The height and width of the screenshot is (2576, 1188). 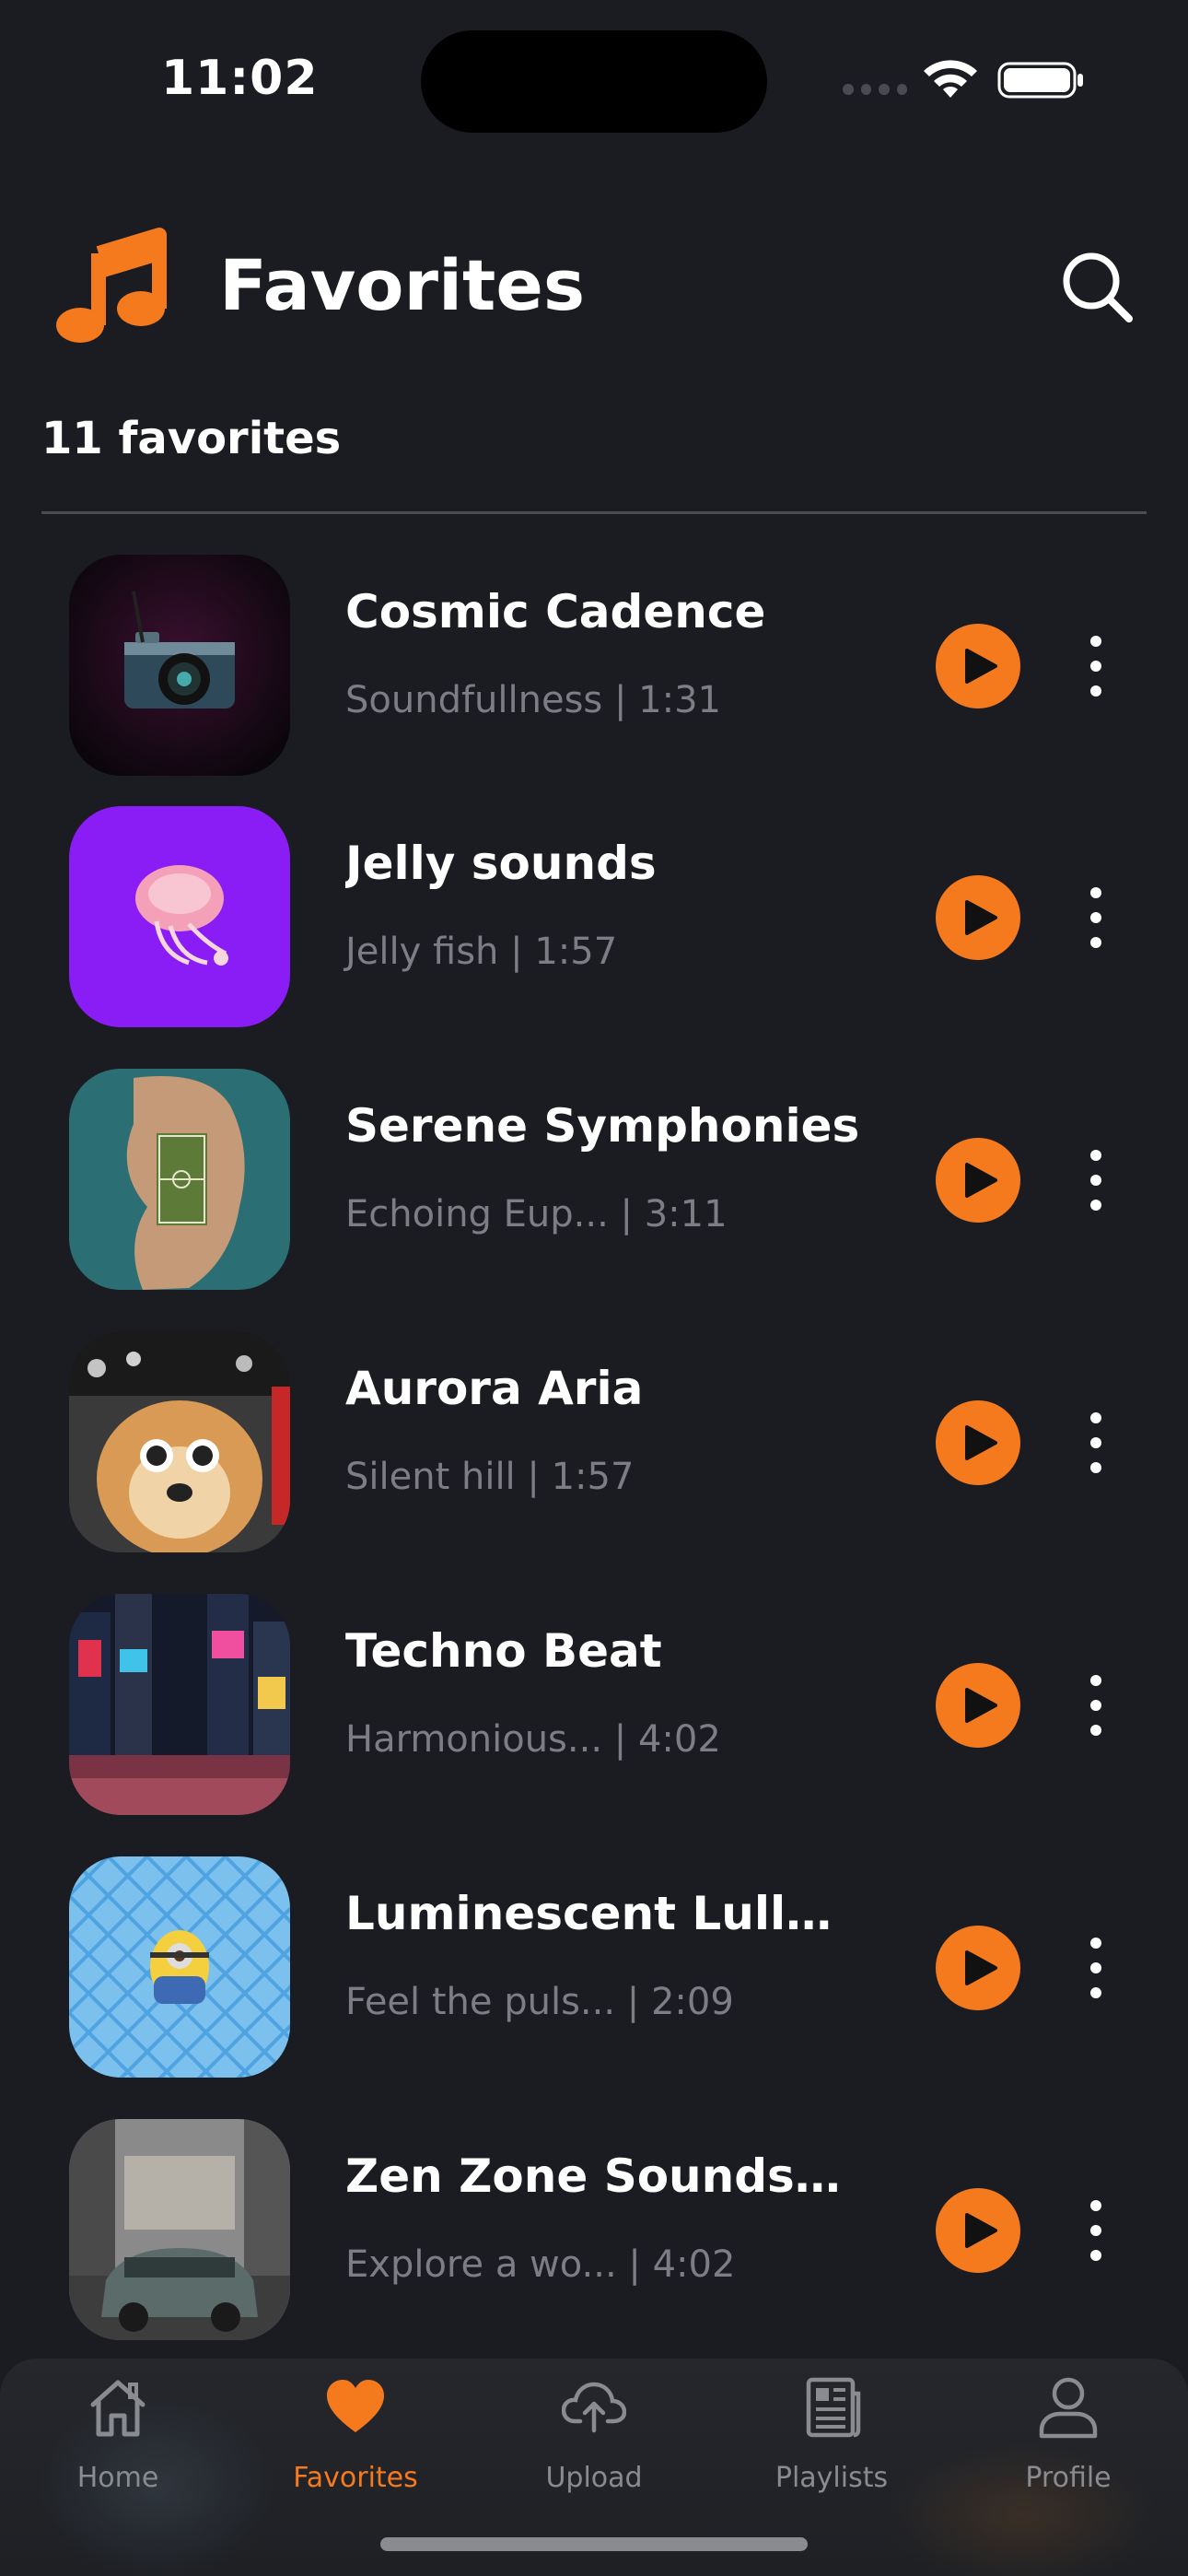 I want to click on status-bar: 11:02, so click(x=594, y=78).